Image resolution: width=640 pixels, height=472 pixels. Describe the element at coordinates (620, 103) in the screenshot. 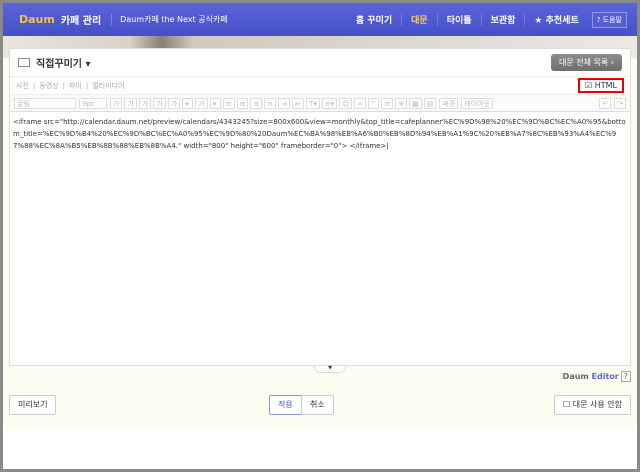

I see `redo-button: ↷` at that location.